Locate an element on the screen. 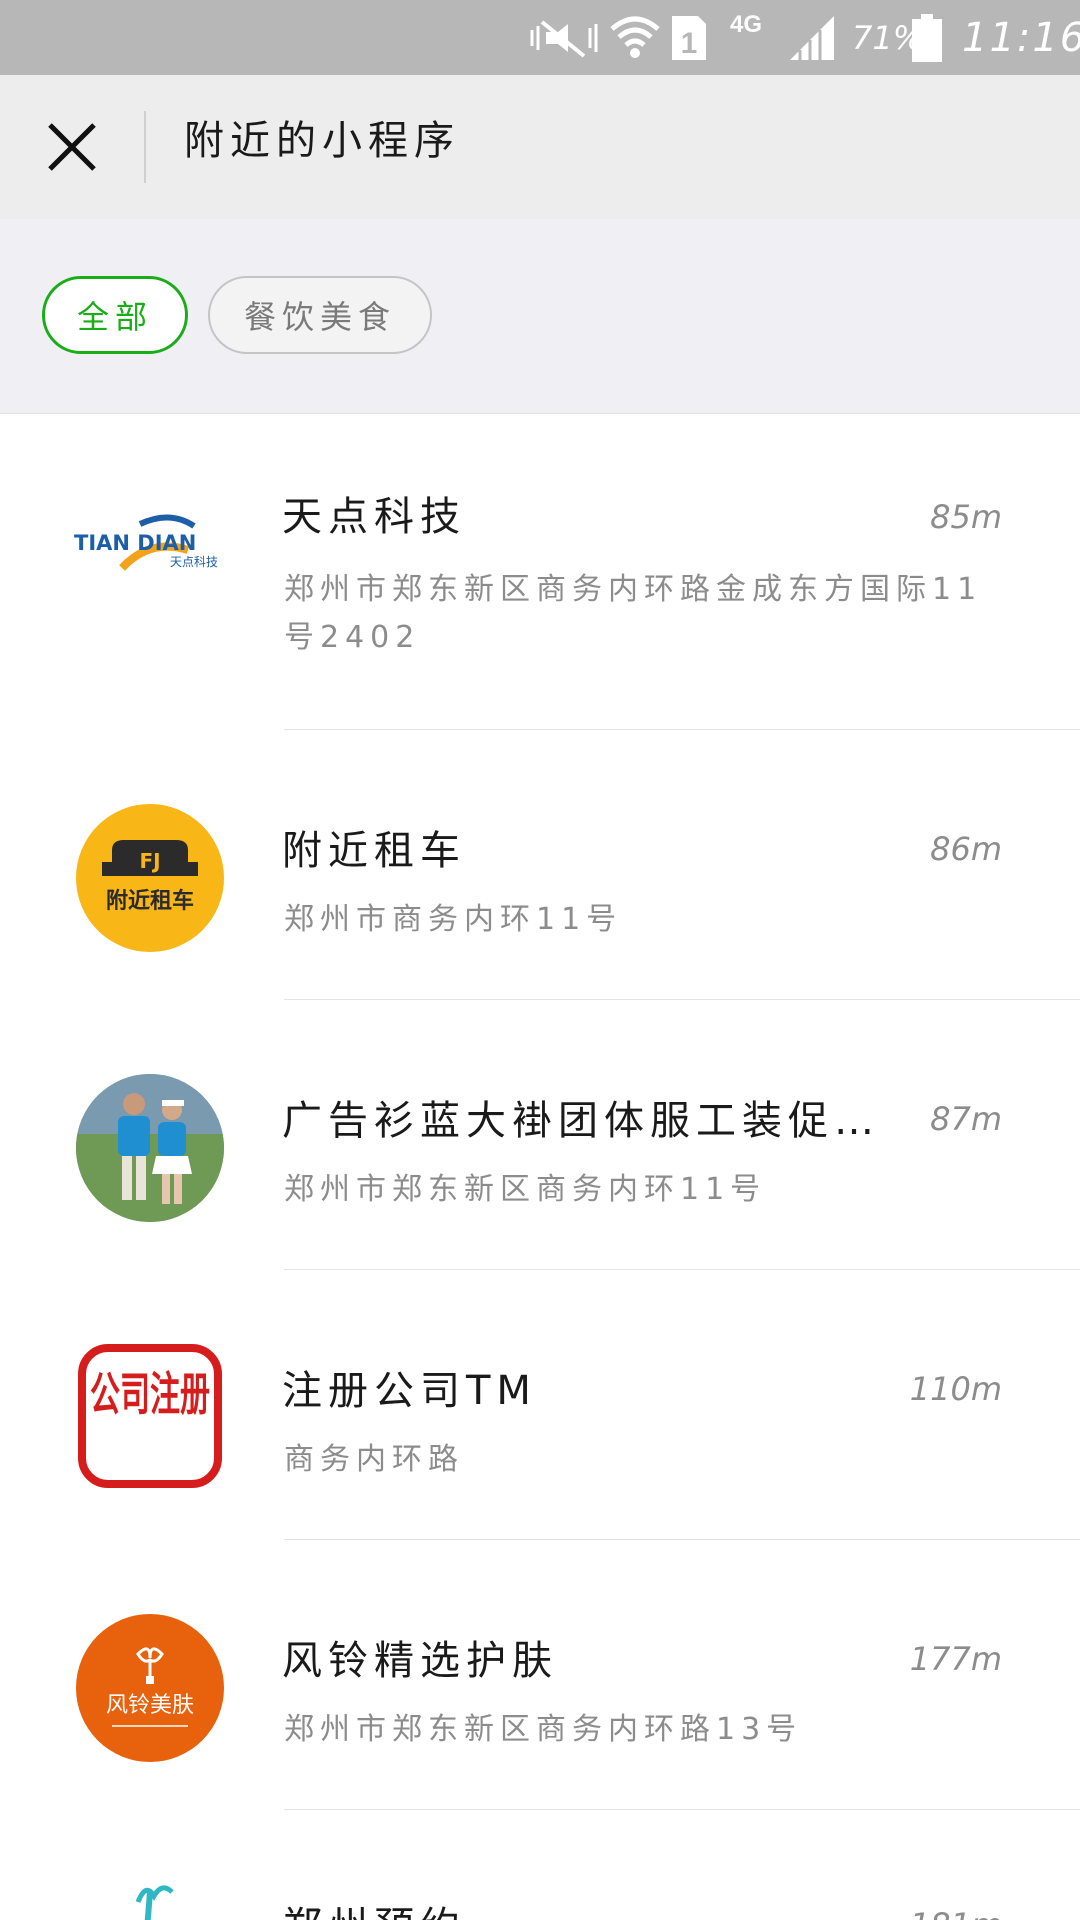 This screenshot has height=1920, width=1080. close-icon is located at coordinates (72, 147).